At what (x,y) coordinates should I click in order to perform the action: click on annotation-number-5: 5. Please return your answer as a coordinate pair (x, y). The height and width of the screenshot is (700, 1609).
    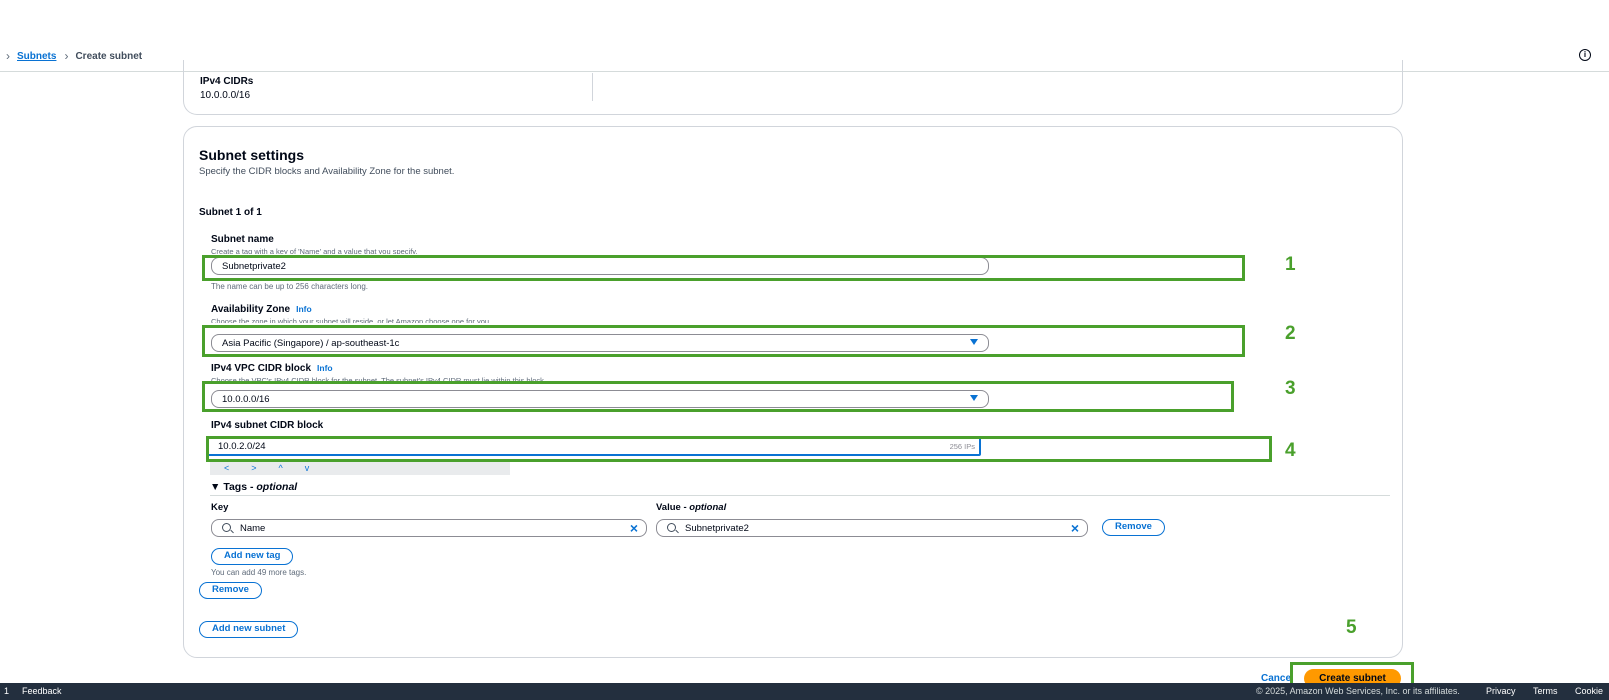
    Looking at the image, I should click on (1351, 627).